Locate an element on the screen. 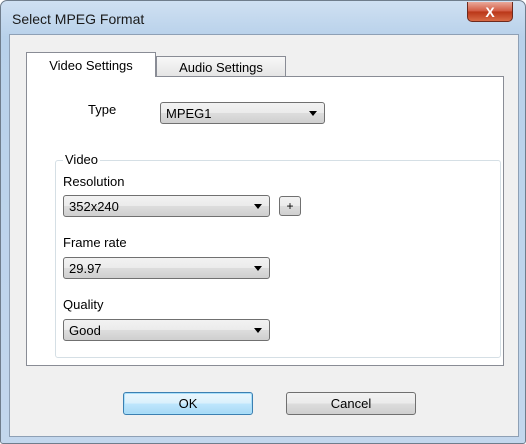 Image resolution: width=526 pixels, height=444 pixels. ok-button-label: OK is located at coordinates (188, 403).